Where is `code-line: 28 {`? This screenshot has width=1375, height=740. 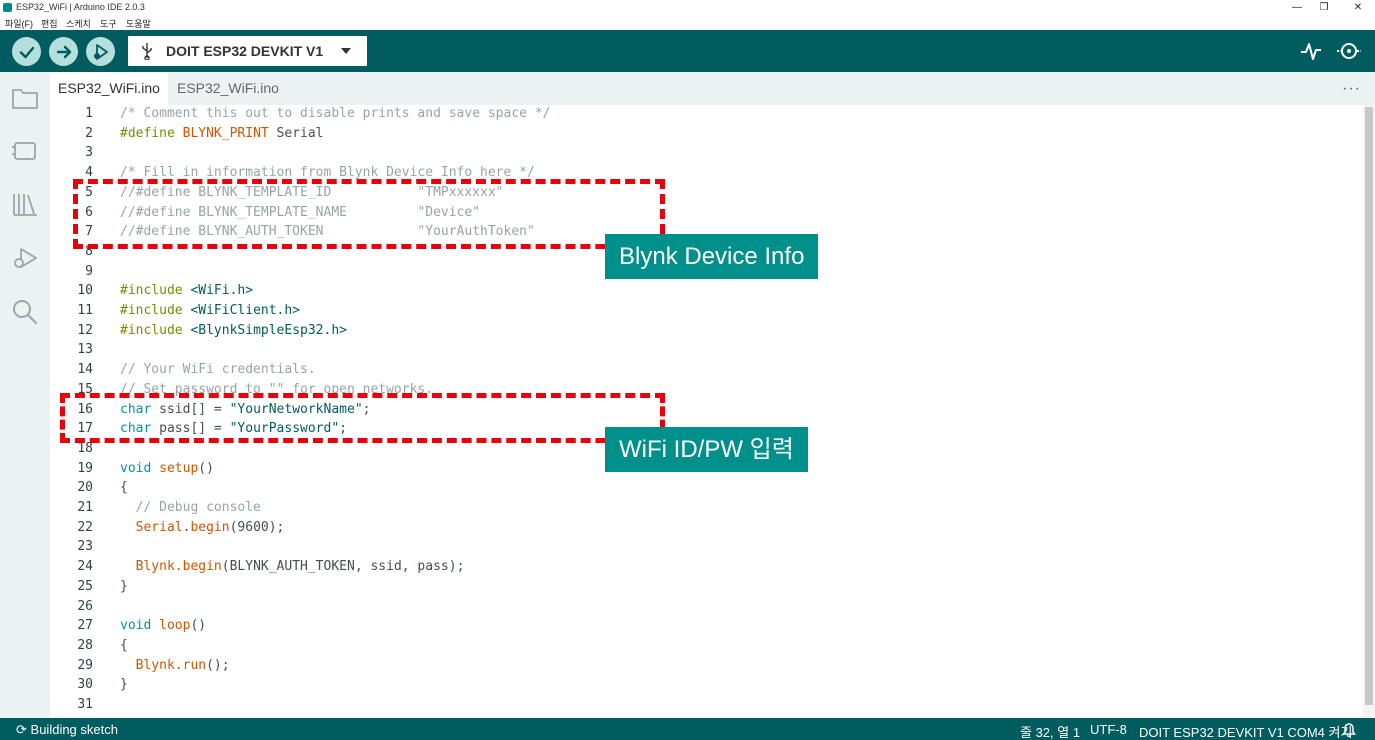 code-line: 28 { is located at coordinates (706, 648).